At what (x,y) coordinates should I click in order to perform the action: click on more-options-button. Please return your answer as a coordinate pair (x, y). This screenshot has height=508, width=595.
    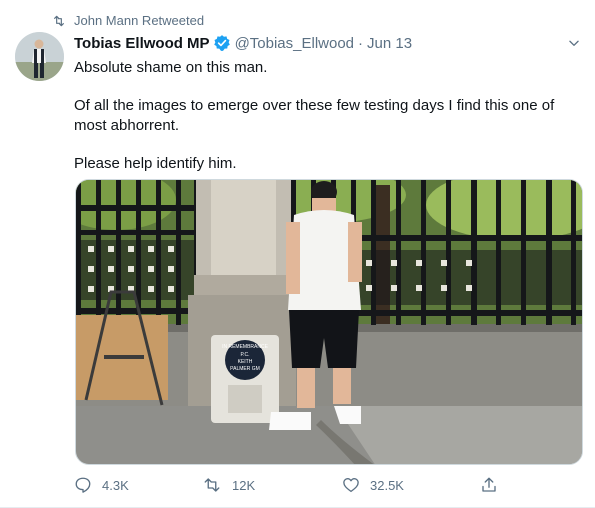
    Looking at the image, I should click on (574, 45).